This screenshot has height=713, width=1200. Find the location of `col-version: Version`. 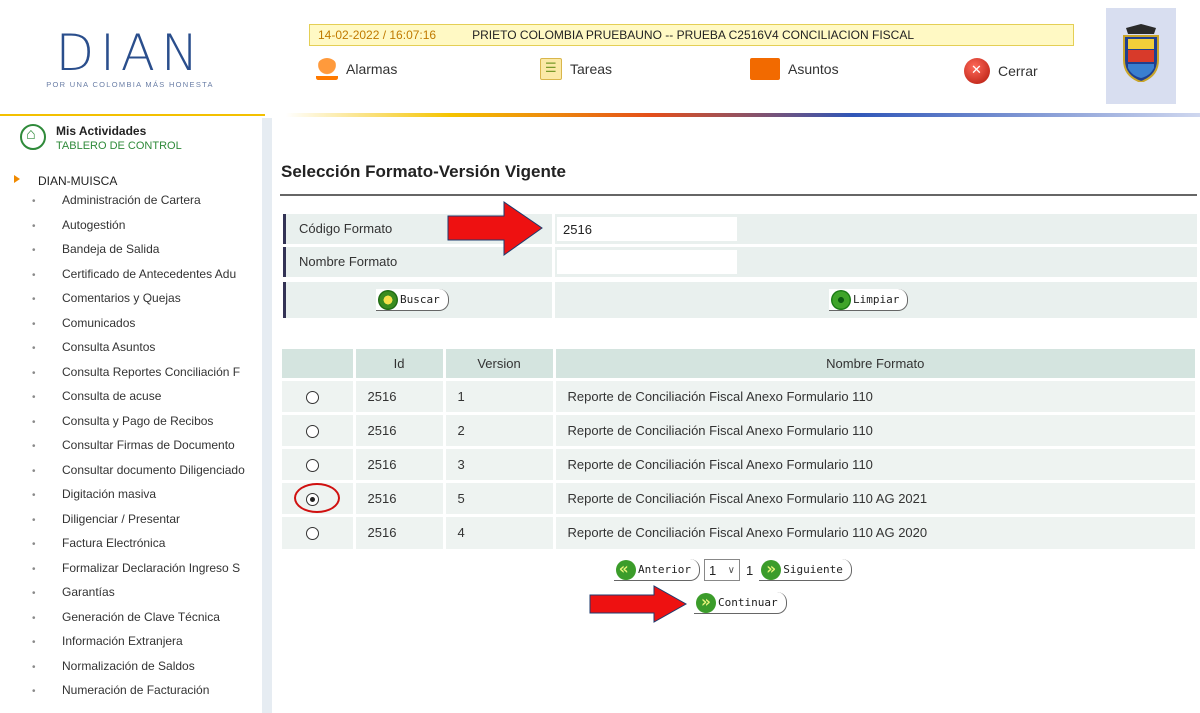

col-version: Version is located at coordinates (500, 364).